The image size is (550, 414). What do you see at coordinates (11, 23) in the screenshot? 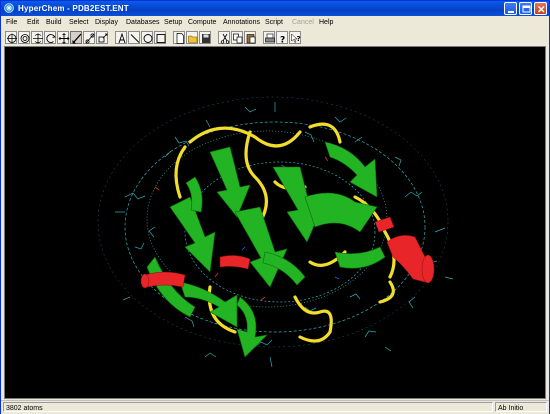
I see `menu-file: File` at bounding box center [11, 23].